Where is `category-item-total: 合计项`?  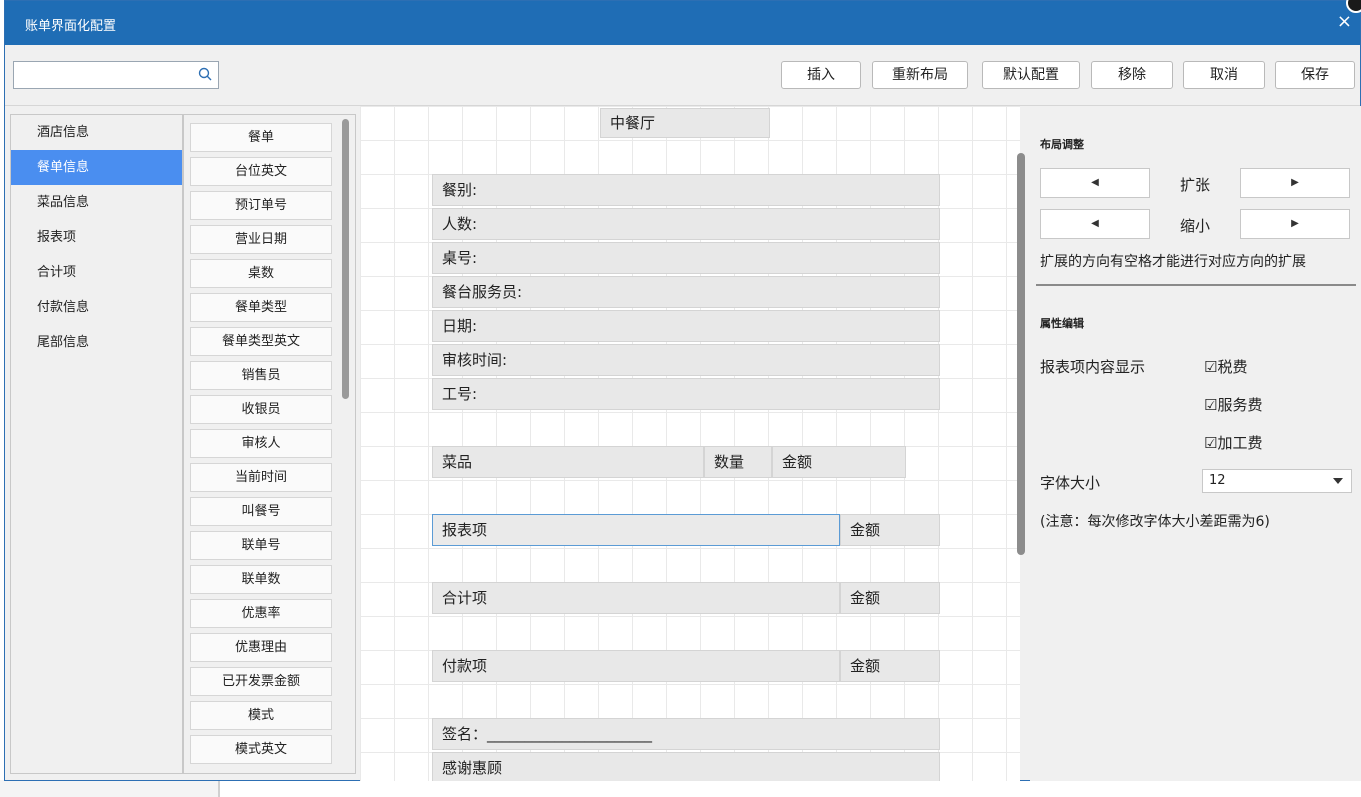
category-item-total: 合计项 is located at coordinates (96, 272).